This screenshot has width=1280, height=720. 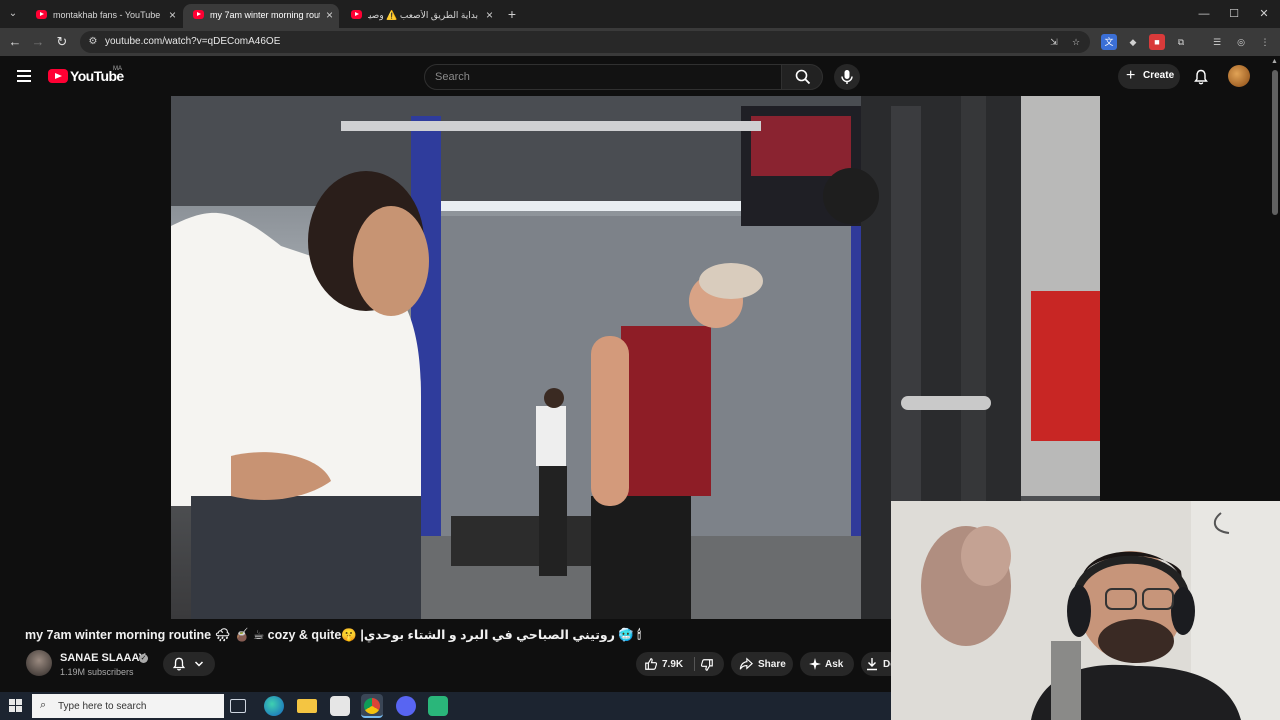 I want to click on taskbar-search-box: ⌕ Type here to search, so click(x=128, y=706).